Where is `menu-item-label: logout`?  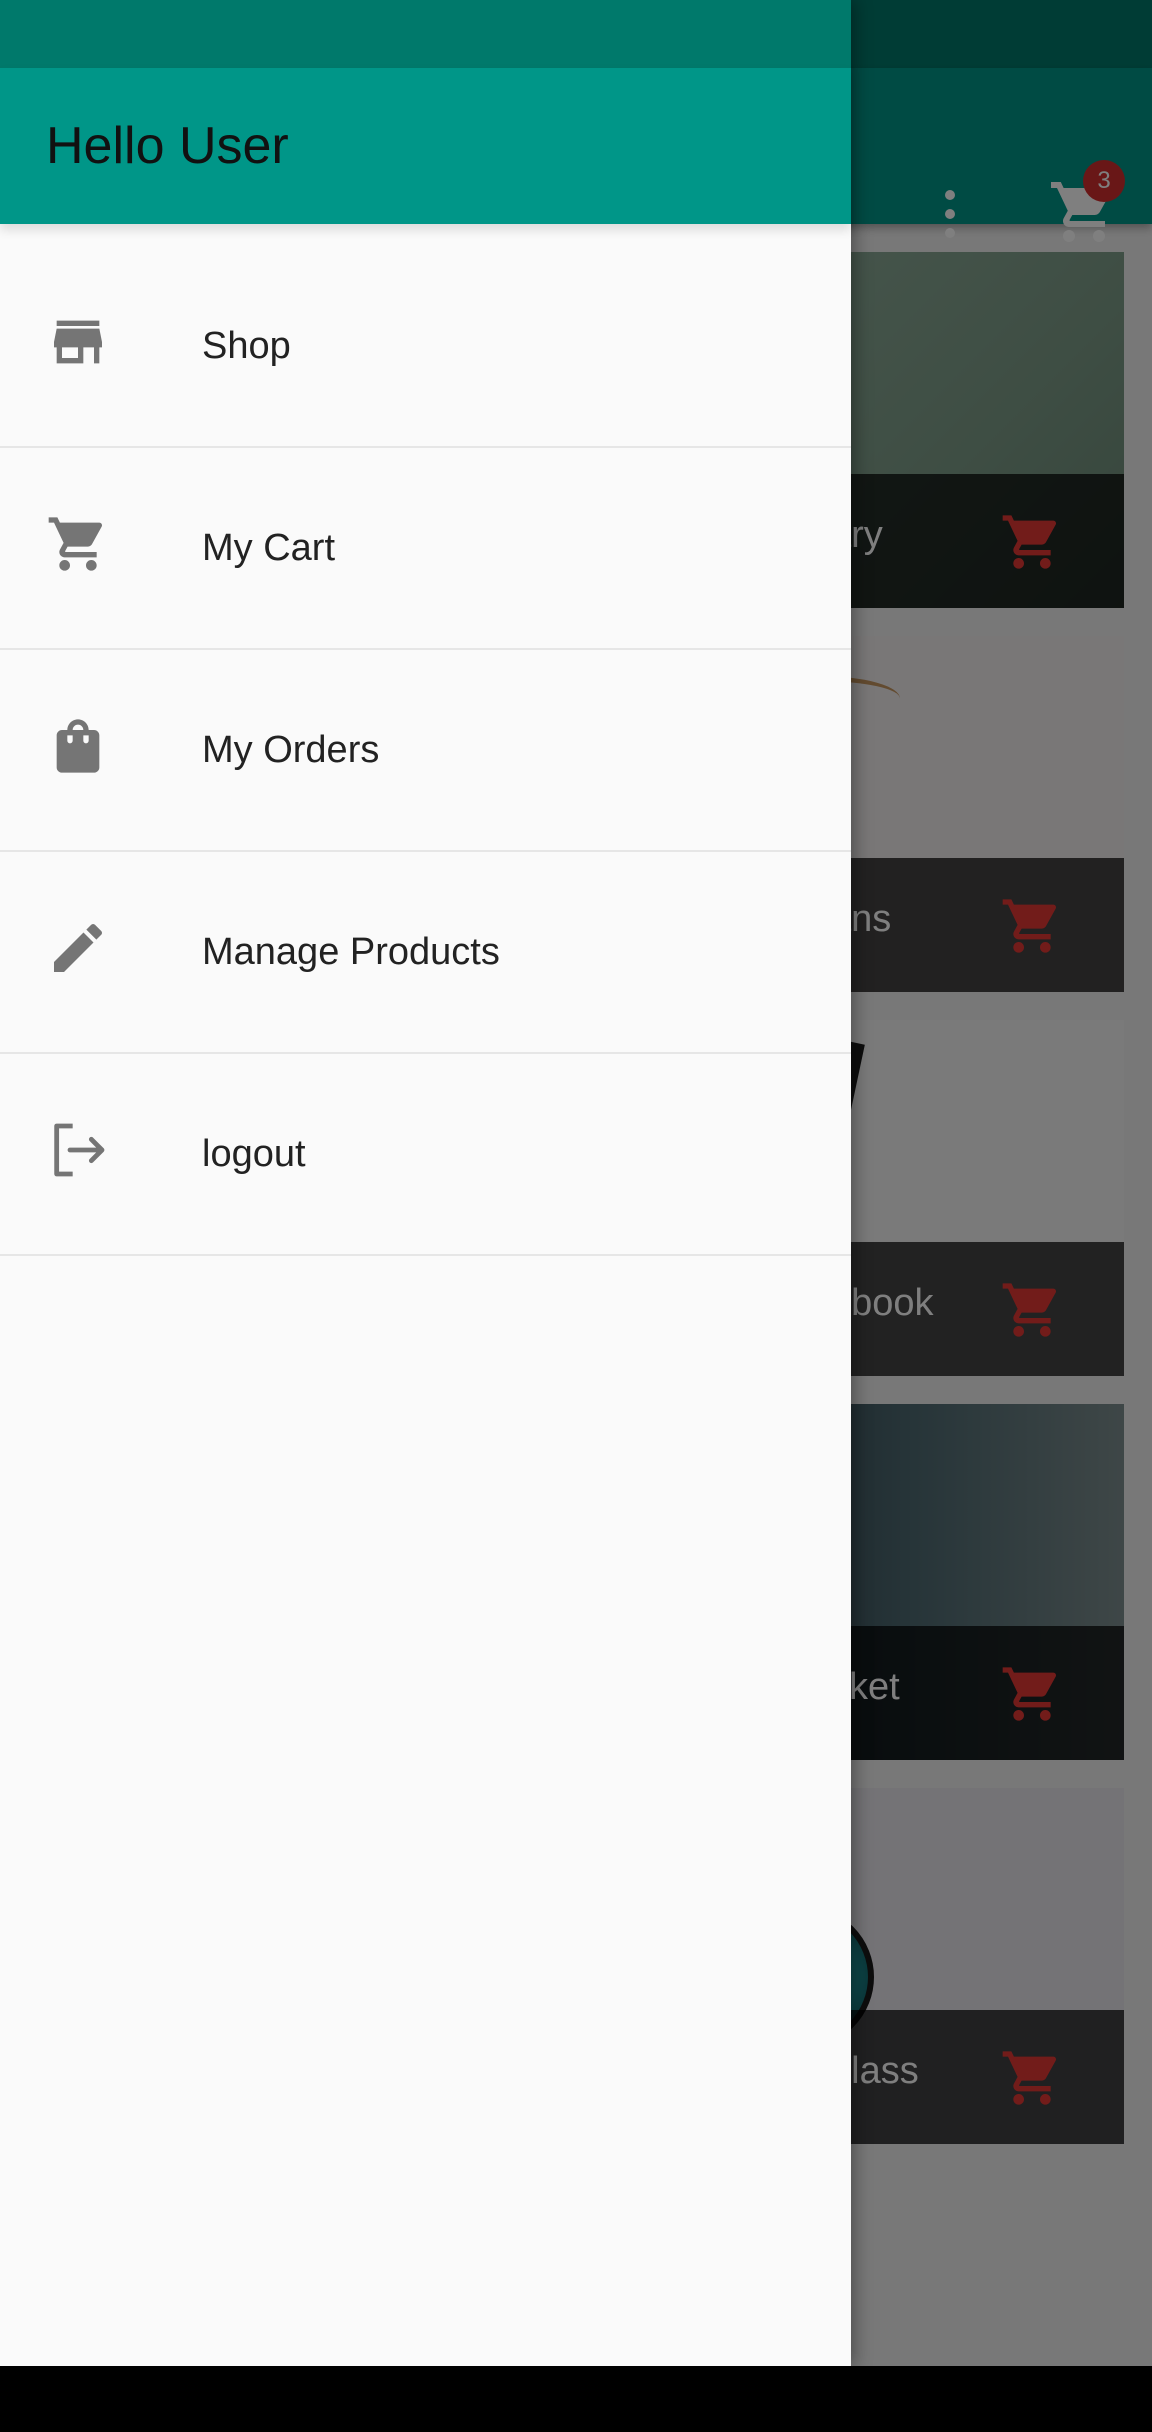 menu-item-label: logout is located at coordinates (254, 1154).